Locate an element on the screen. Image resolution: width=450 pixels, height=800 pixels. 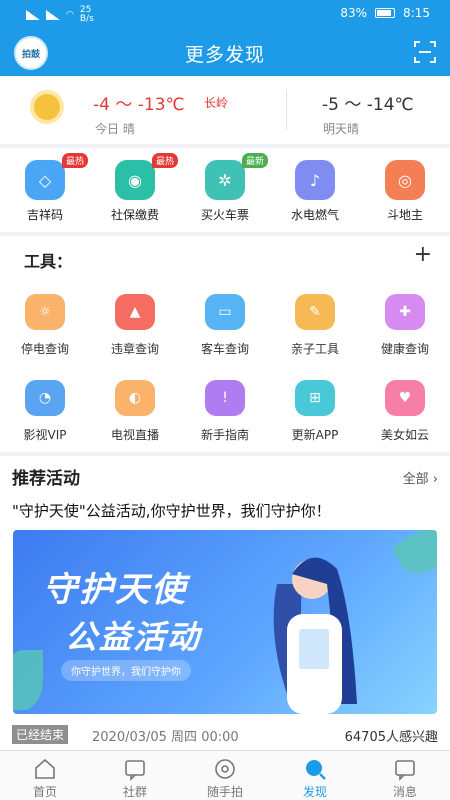
tool-item: ⊞ 更新APP is located at coordinates (315, 423).